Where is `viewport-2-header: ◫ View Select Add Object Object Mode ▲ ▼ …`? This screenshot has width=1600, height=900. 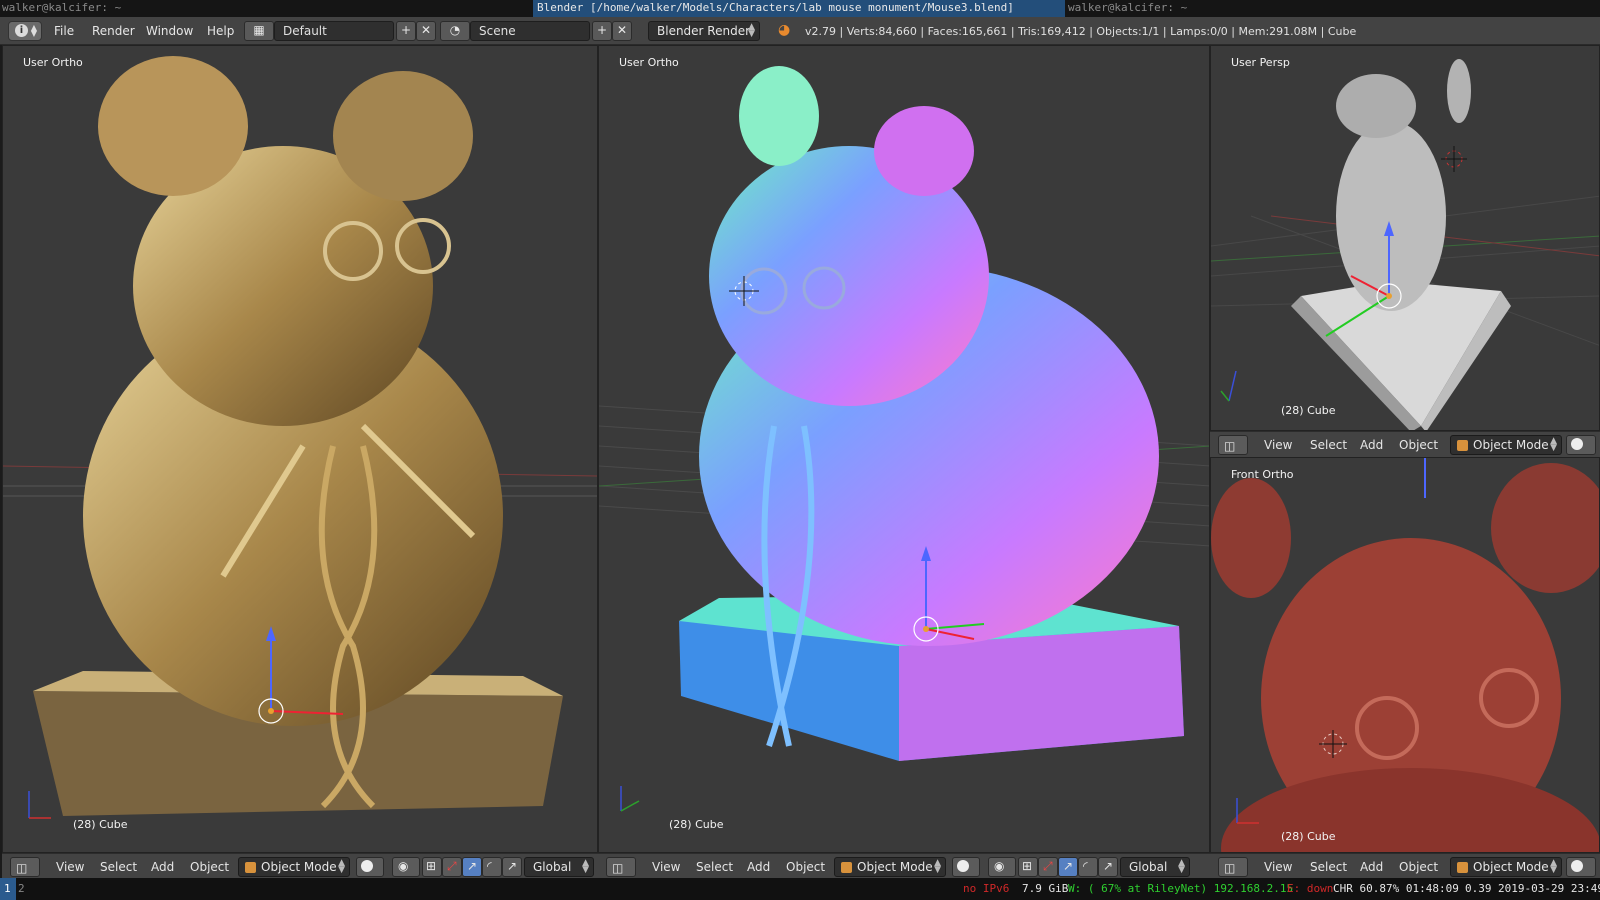
viewport-2-header: ◫ View Select Add Object Object Mode ▲ ▼ … is located at coordinates (904, 866).